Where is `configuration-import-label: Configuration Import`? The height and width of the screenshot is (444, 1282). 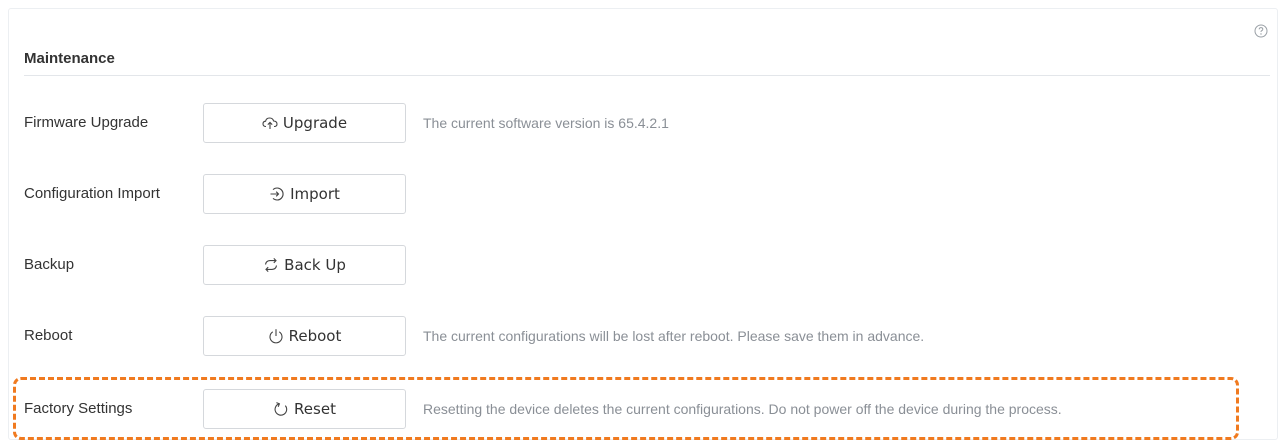 configuration-import-label: Configuration Import is located at coordinates (92, 193).